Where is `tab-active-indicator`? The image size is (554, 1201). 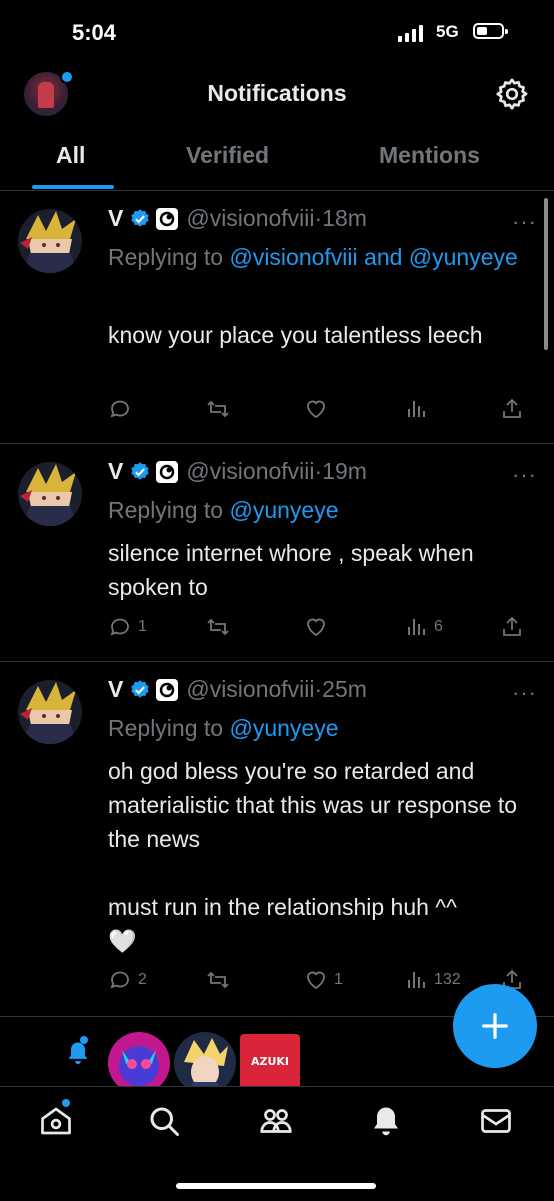
tab-active-indicator is located at coordinates (73, 187).